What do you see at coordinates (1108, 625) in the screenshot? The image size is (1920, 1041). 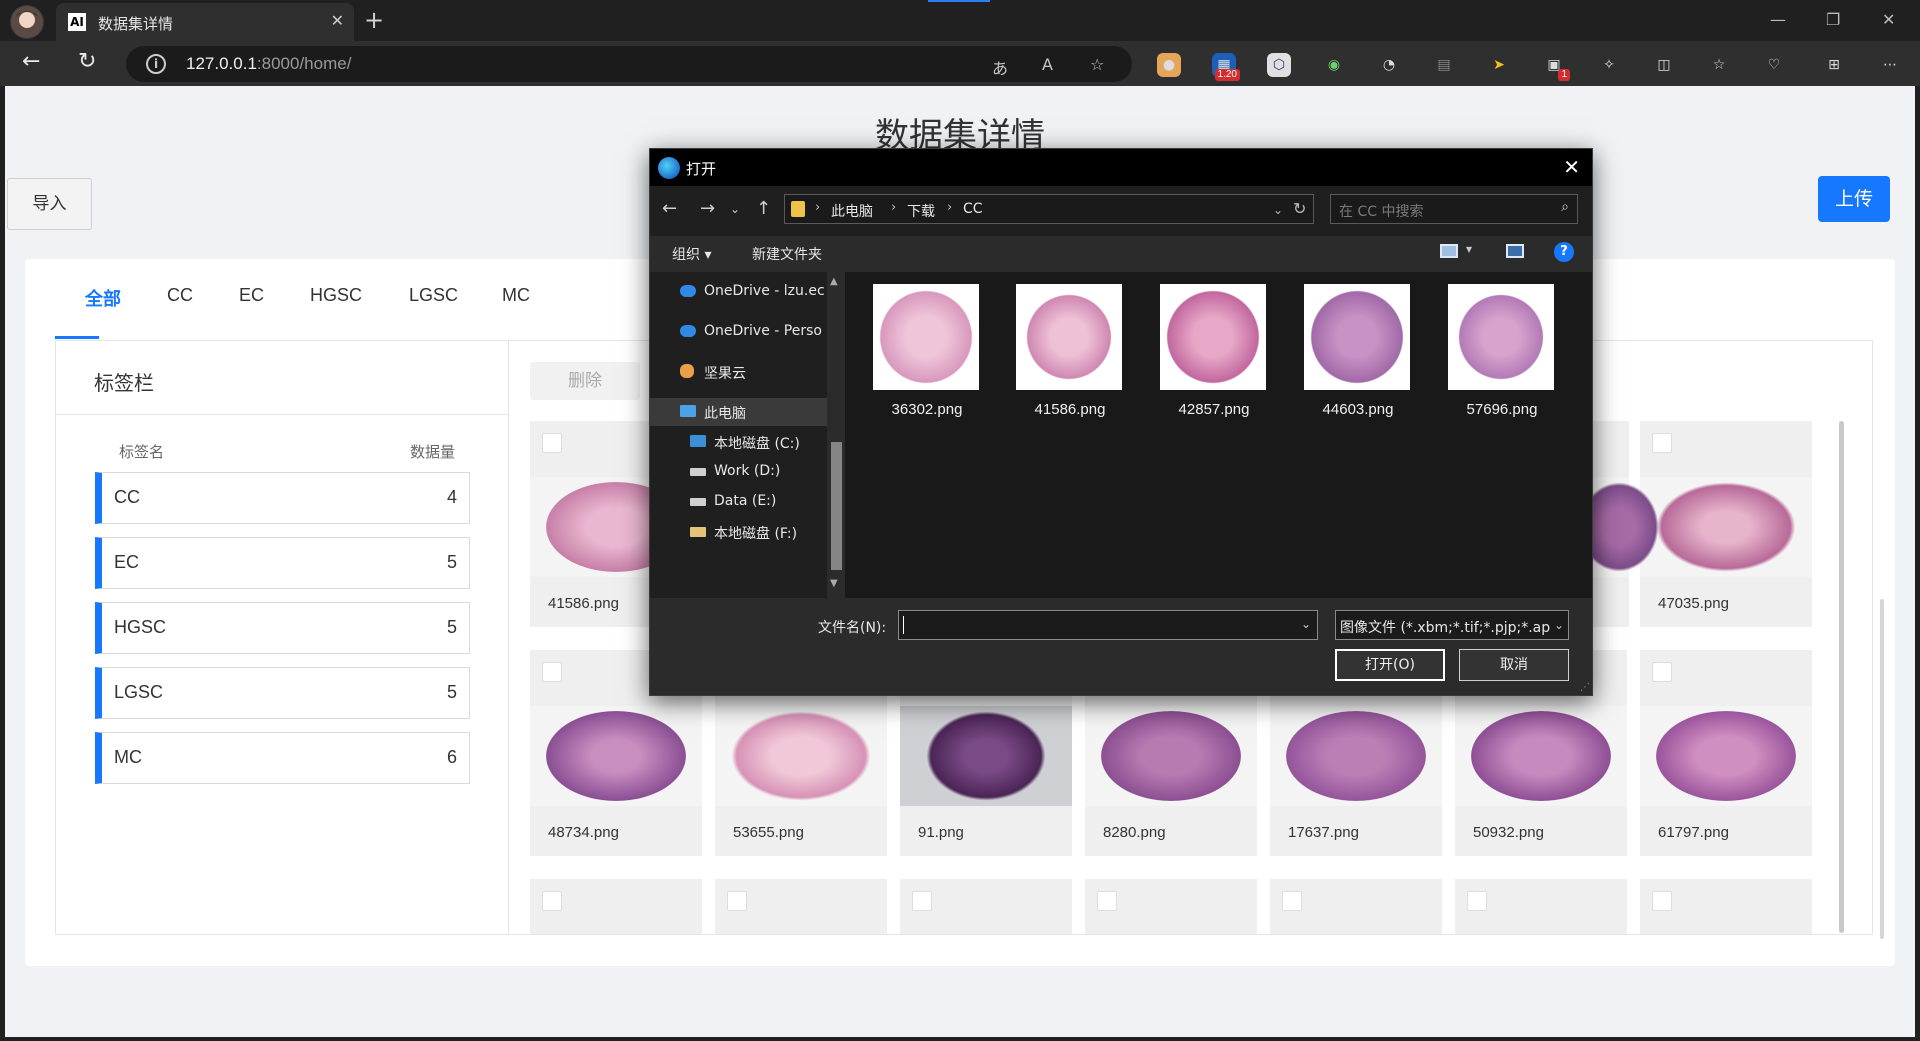 I see `filename-input: ⌄` at bounding box center [1108, 625].